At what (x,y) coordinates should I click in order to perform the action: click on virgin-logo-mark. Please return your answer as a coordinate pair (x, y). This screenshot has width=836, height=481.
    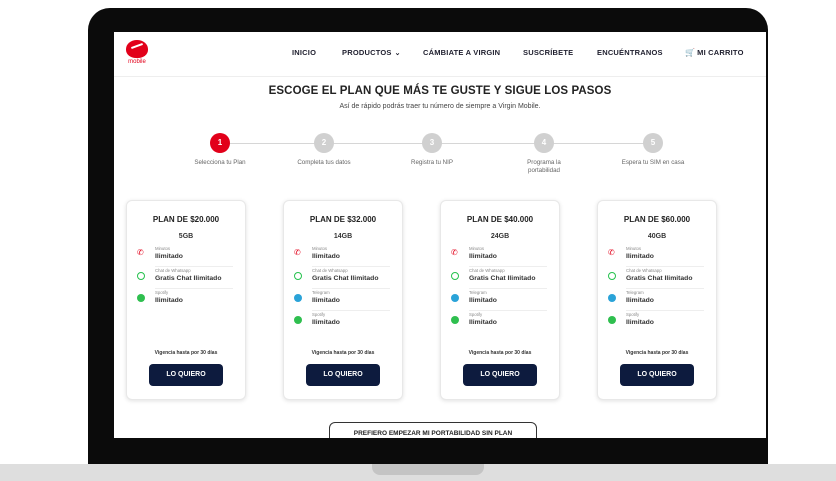
    Looking at the image, I should click on (137, 49).